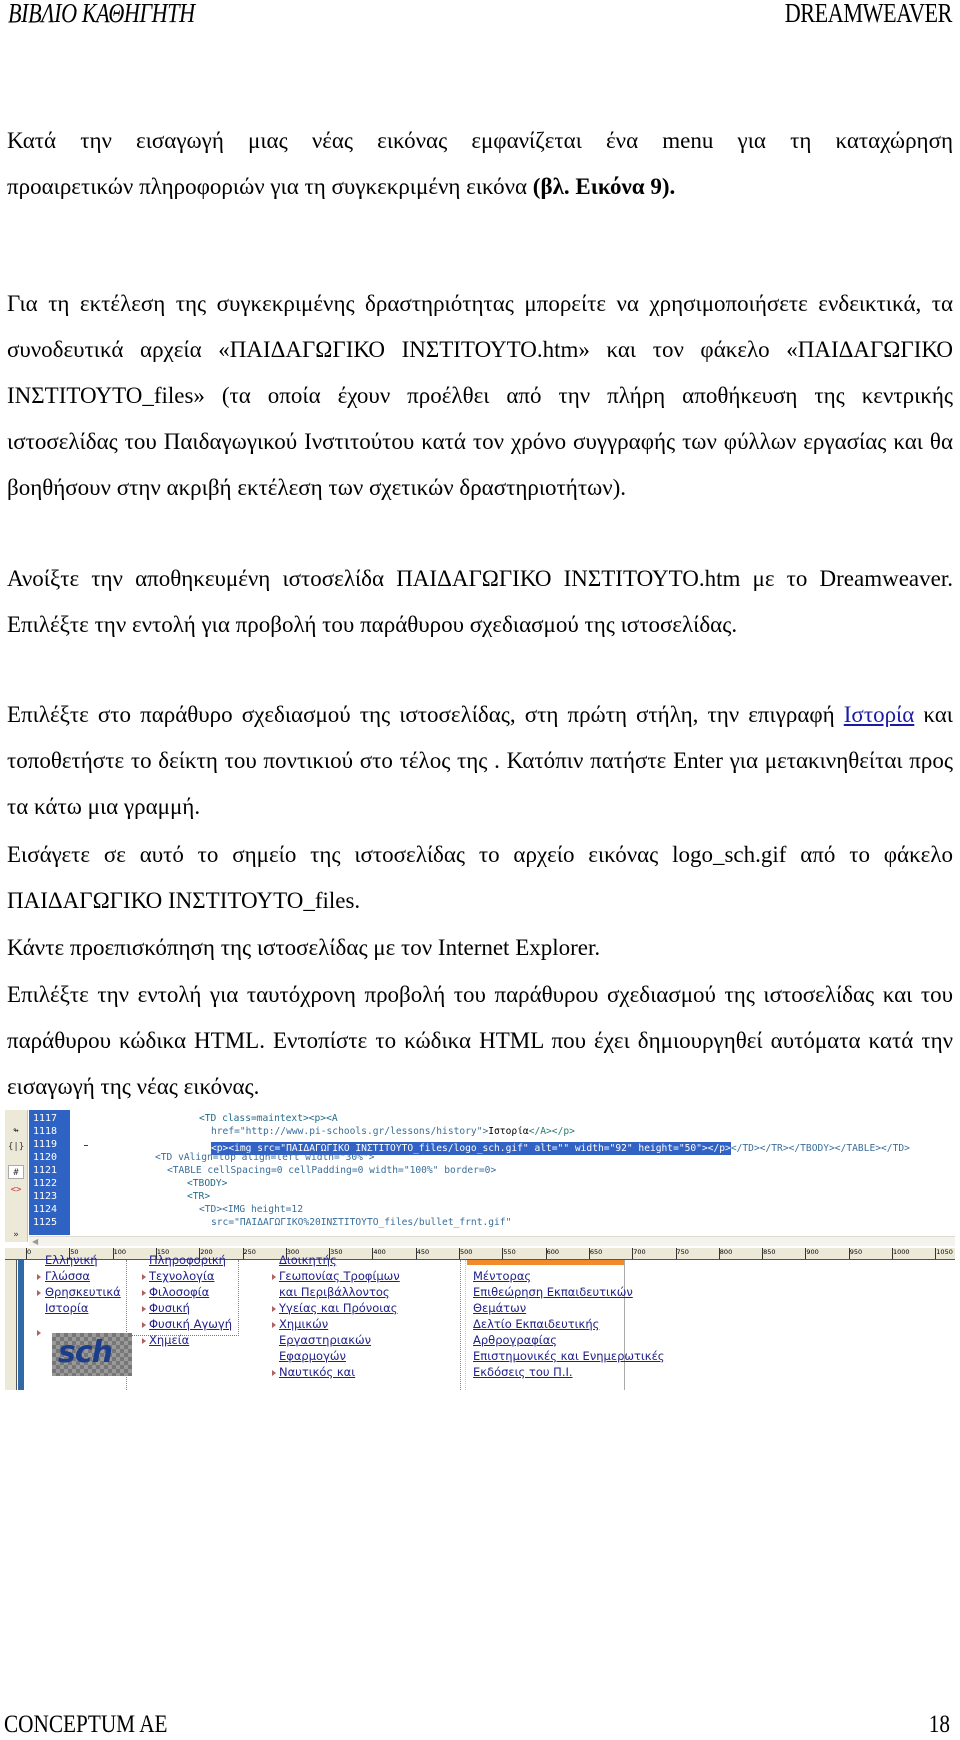 This screenshot has height=1740, width=960. What do you see at coordinates (249, 1253) in the screenshot?
I see `ruler-tick-label: 250` at bounding box center [249, 1253].